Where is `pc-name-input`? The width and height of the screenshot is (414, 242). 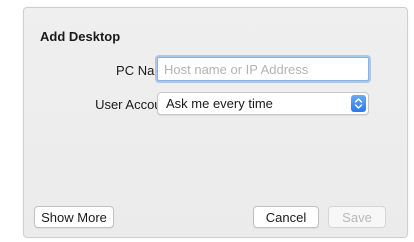 pc-name-input is located at coordinates (263, 69).